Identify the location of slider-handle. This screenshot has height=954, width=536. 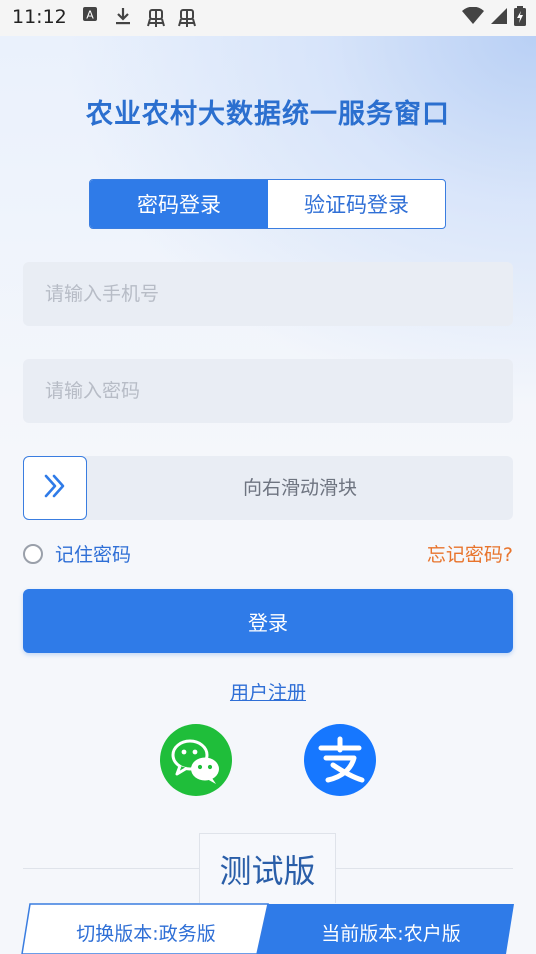
(55, 488).